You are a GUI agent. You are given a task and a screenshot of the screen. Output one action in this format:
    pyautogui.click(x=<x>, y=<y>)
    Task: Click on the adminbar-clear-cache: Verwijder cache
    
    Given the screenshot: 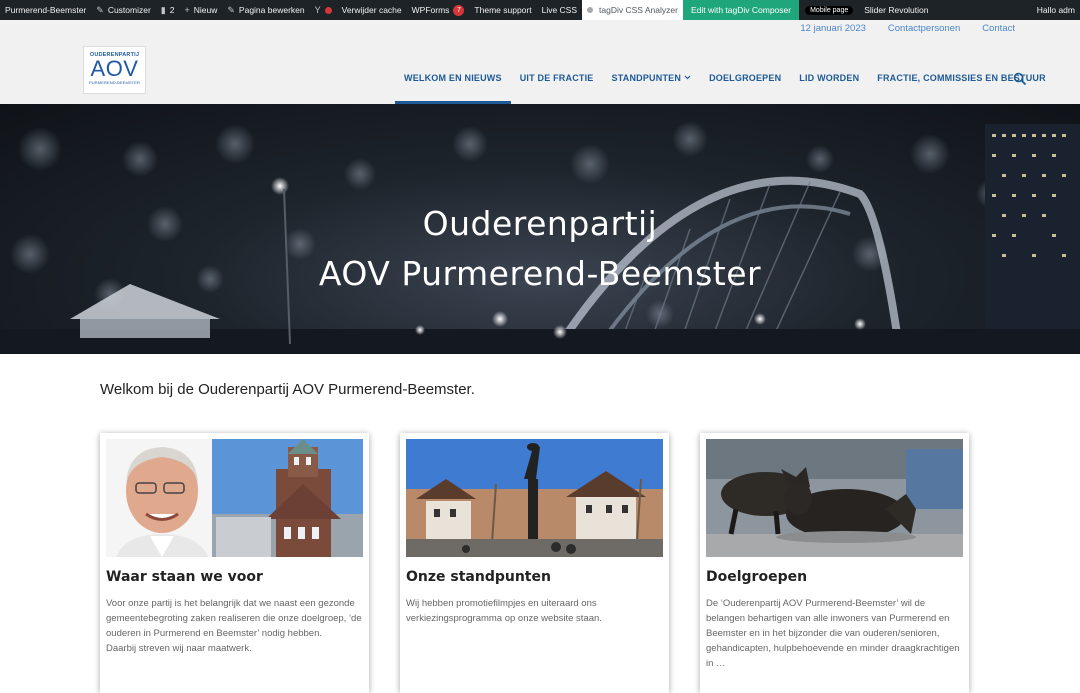 What is the action you would take?
    pyautogui.click(x=372, y=10)
    